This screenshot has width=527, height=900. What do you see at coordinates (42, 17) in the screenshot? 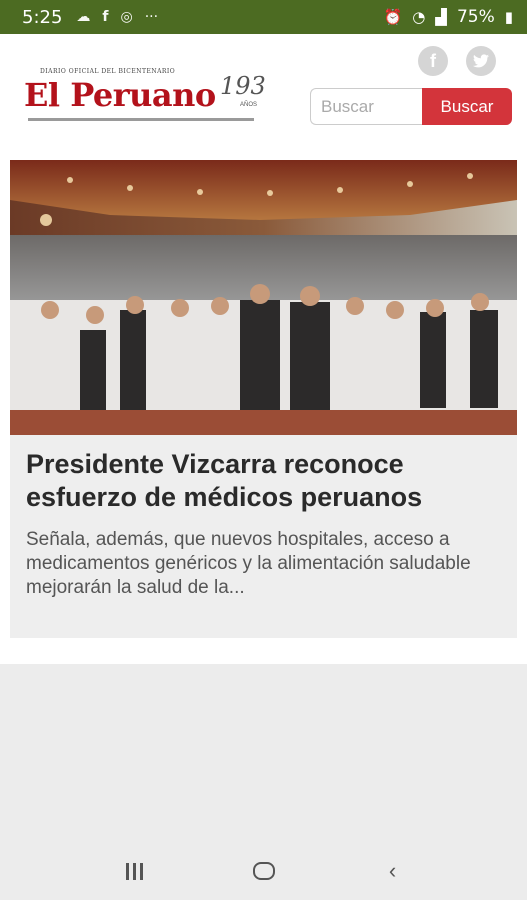
I see `status-time: 5:25` at bounding box center [42, 17].